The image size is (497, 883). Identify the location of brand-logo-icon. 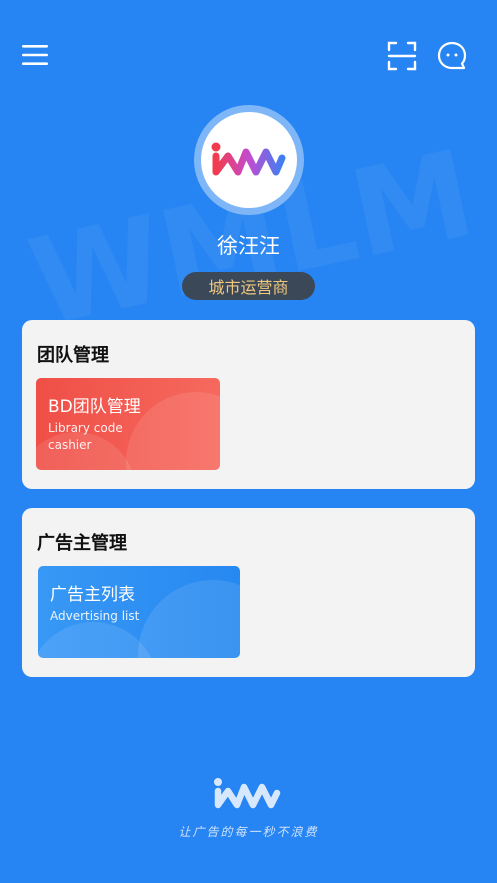
(248, 159).